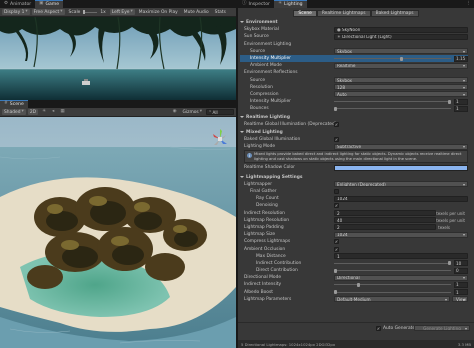  What do you see at coordinates (16, 12) in the screenshot?
I see `display-dropdown: Display 1 ▾` at bounding box center [16, 12].